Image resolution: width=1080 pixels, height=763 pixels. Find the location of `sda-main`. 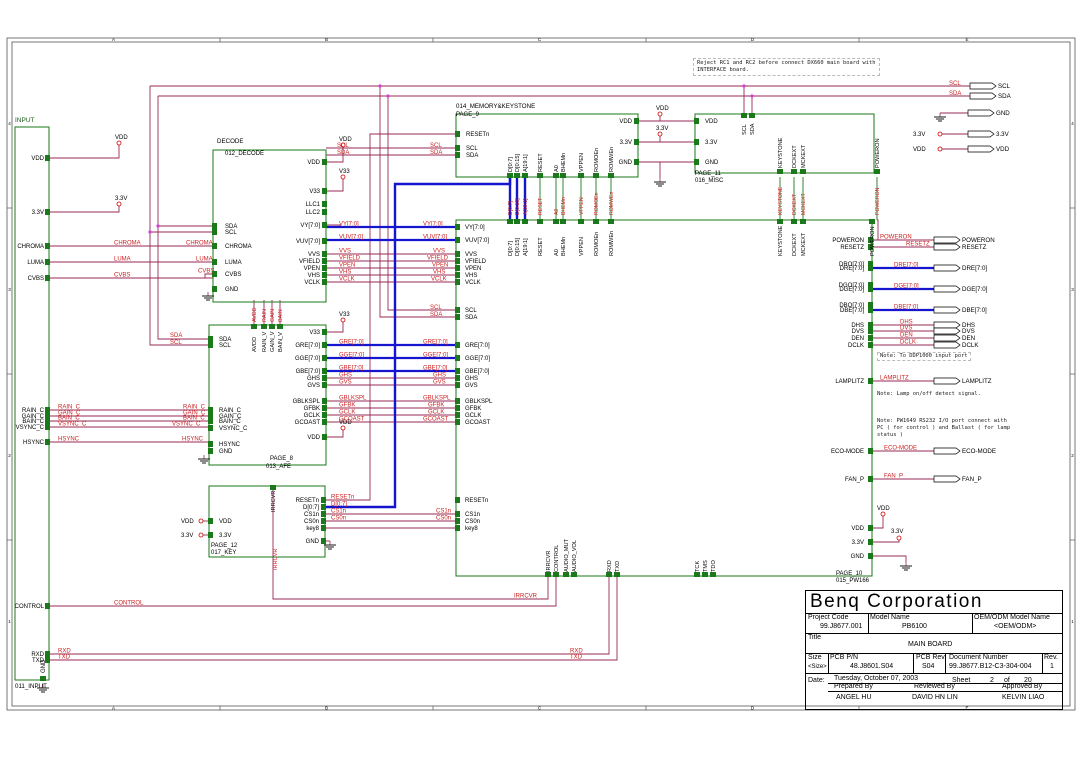

sda-main is located at coordinates (183, 218).